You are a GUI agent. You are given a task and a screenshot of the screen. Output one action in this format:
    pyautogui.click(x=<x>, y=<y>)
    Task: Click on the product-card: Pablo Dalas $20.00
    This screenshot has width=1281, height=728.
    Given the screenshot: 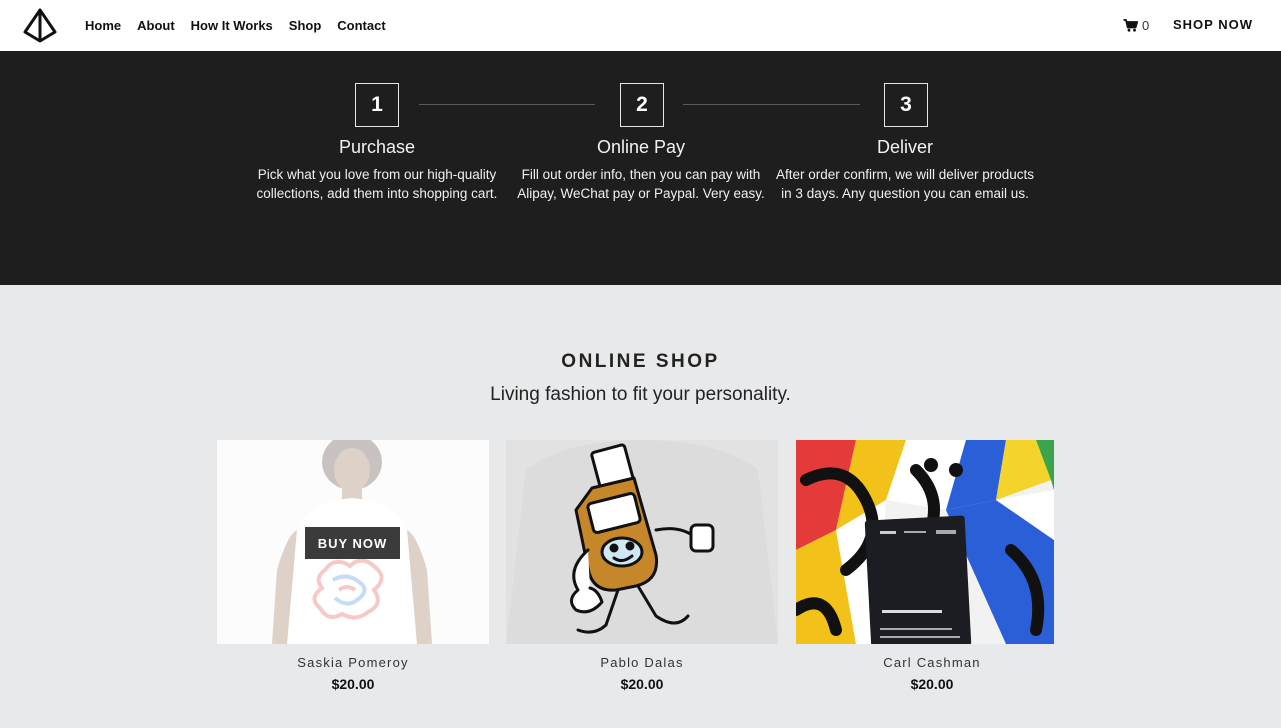 What is the action you would take?
    pyautogui.click(x=642, y=566)
    